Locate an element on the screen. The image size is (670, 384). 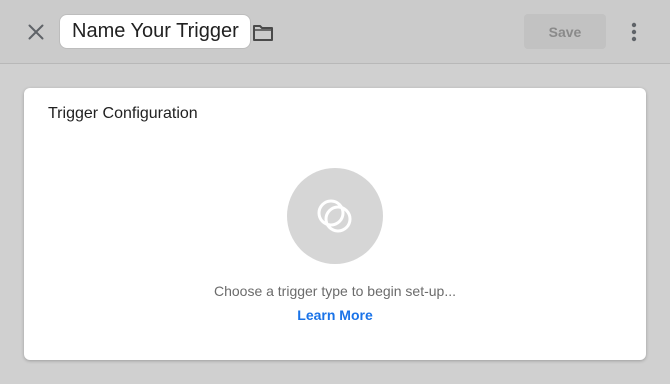
trigger-type-icon is located at coordinates (334, 216).